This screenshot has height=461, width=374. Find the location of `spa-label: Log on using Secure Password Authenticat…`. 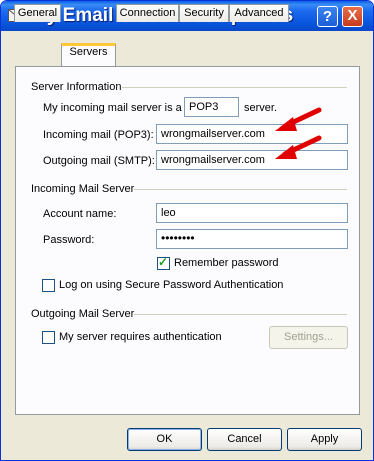

spa-label: Log on using Secure Password Authenticat… is located at coordinates (171, 285).